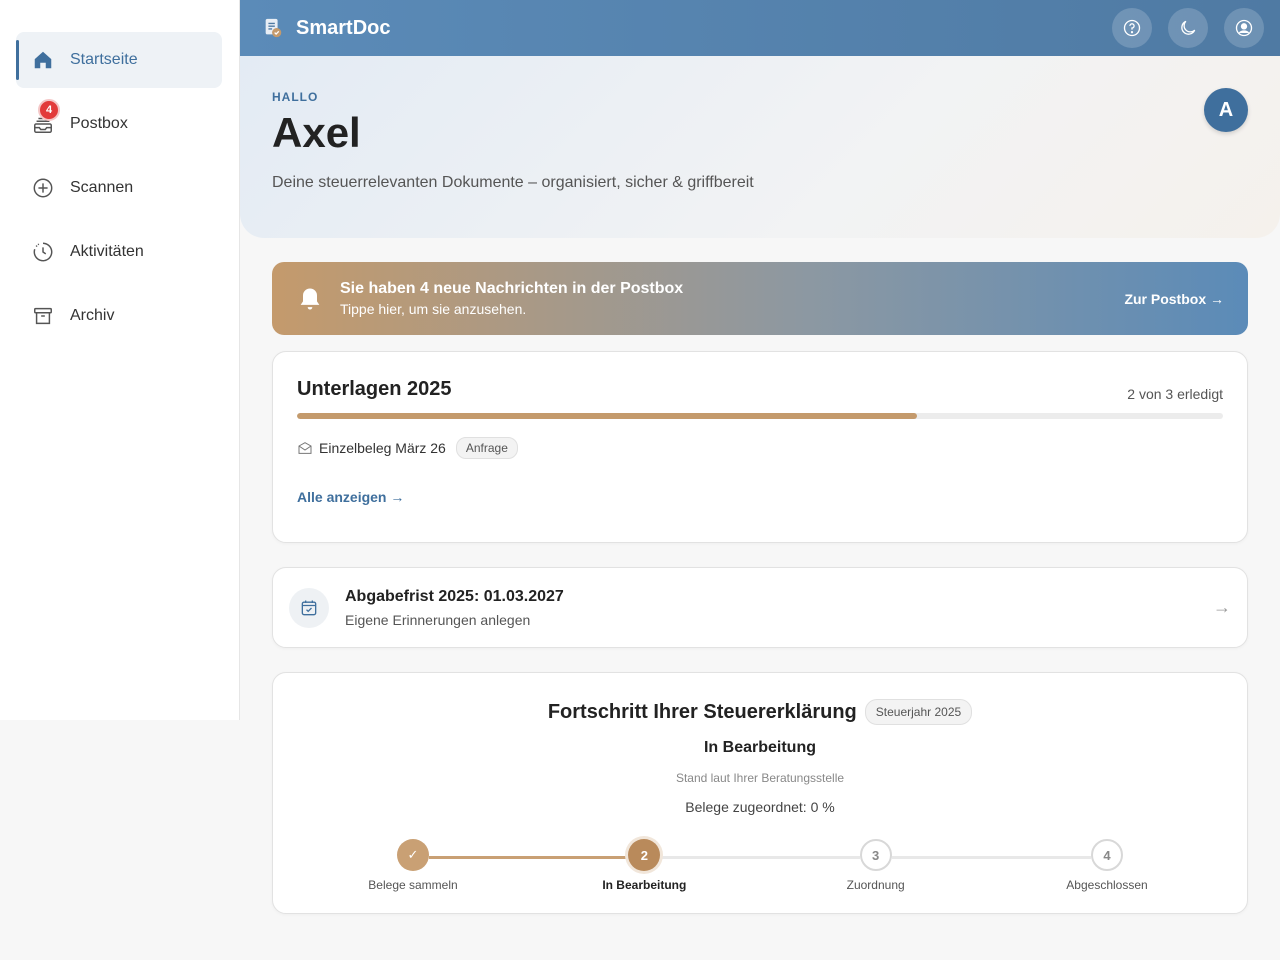 The width and height of the screenshot is (1280, 960). Describe the element at coordinates (644, 885) in the screenshot. I see `step-label: In Bearbeitung` at that location.